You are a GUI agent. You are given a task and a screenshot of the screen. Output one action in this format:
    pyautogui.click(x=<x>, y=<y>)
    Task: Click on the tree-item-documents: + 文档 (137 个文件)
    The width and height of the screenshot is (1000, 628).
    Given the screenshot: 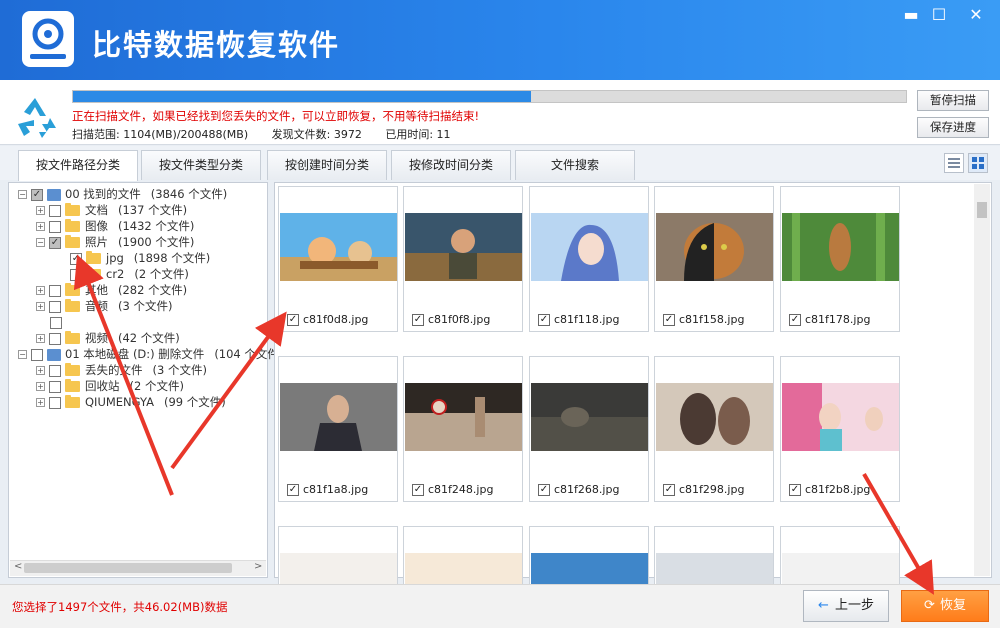 What is the action you would take?
    pyautogui.click(x=111, y=210)
    